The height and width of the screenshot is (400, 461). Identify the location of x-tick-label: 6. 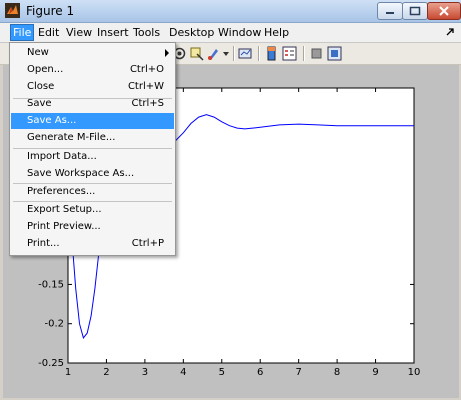
(260, 372).